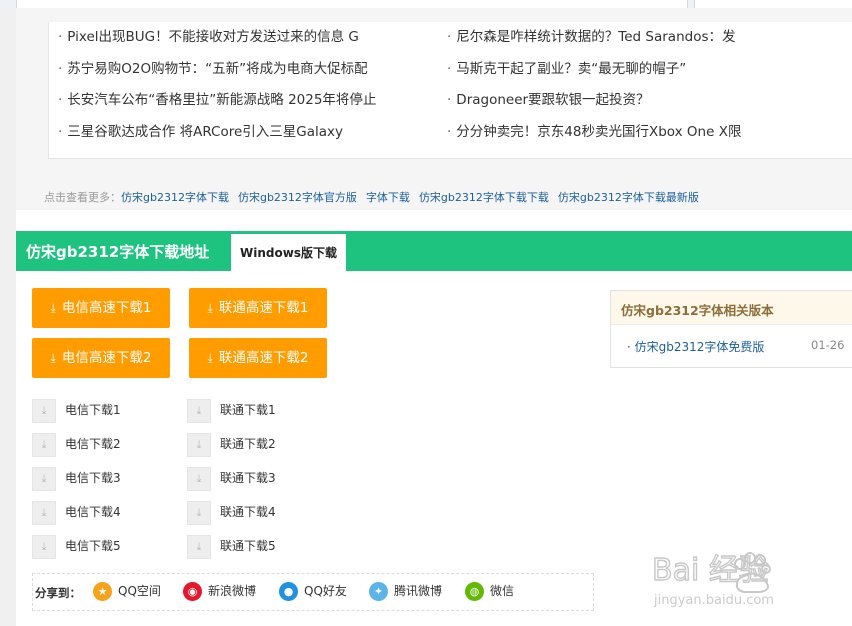  What do you see at coordinates (418, 591) in the screenshot?
I see `share-label-text: 腾讯微博` at bounding box center [418, 591].